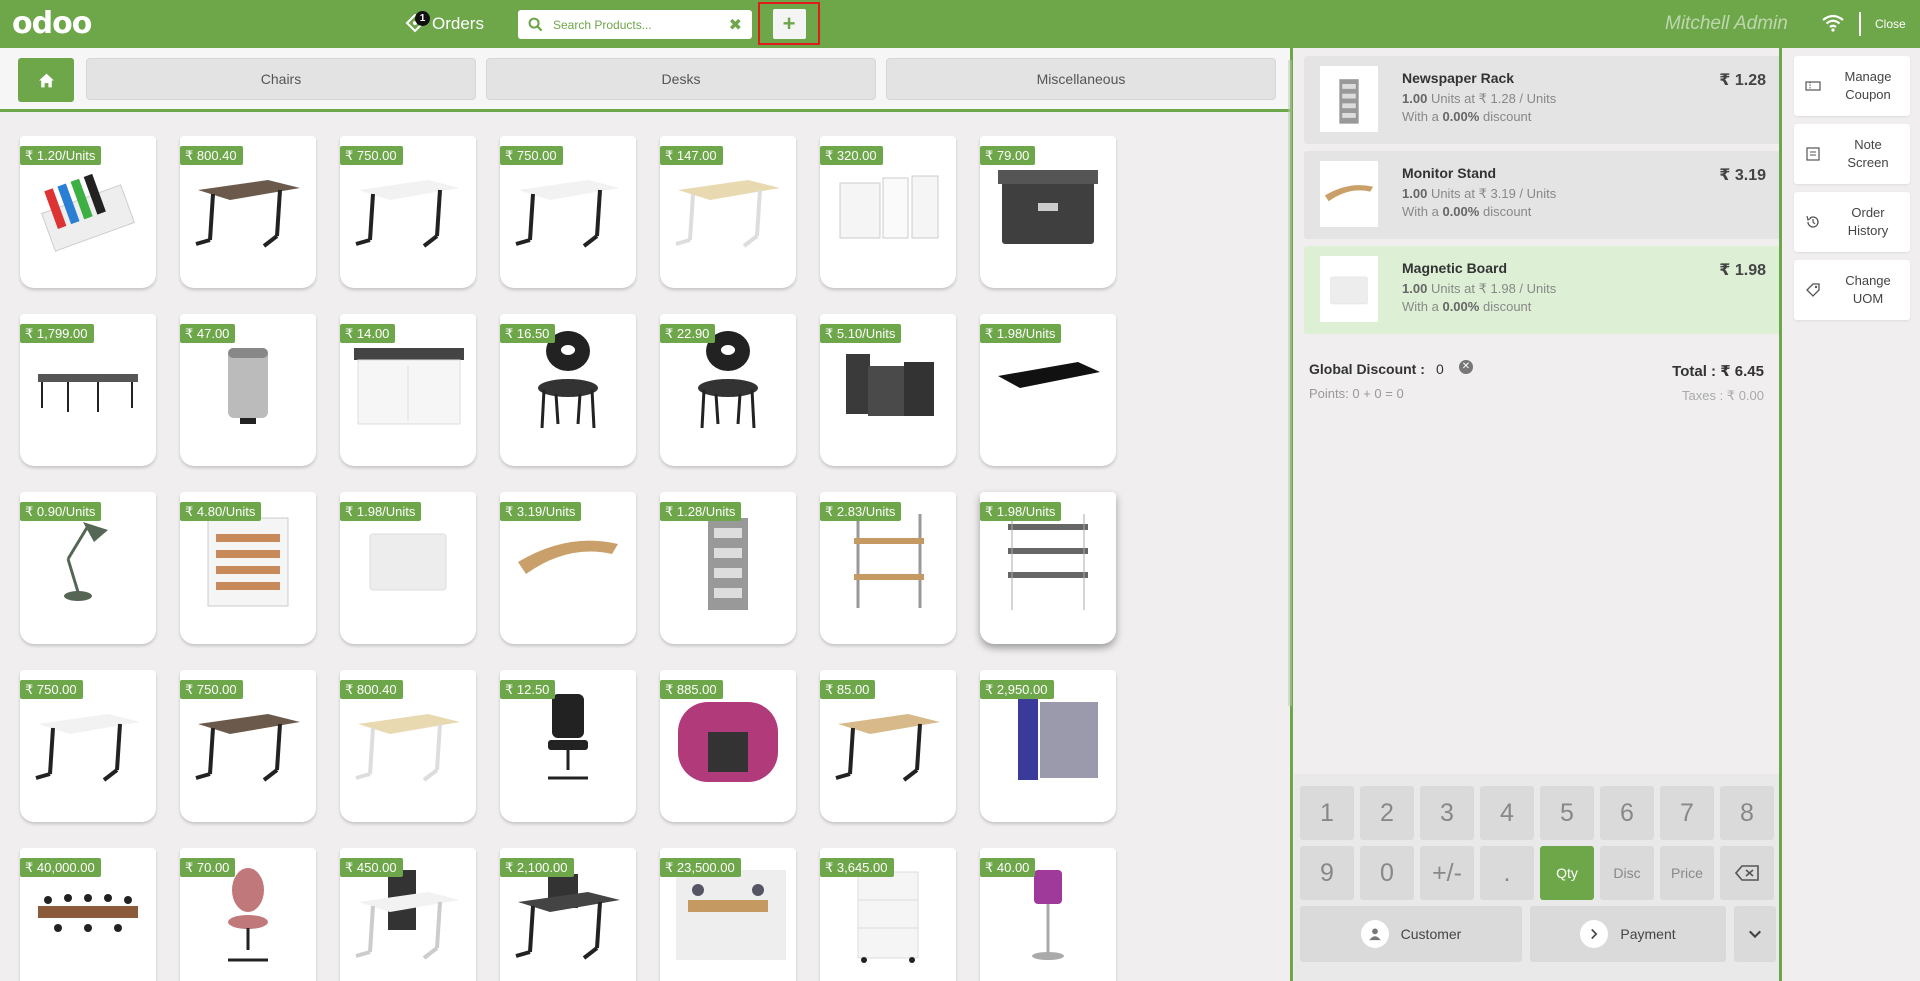  I want to click on history-icon, so click(1812, 221).